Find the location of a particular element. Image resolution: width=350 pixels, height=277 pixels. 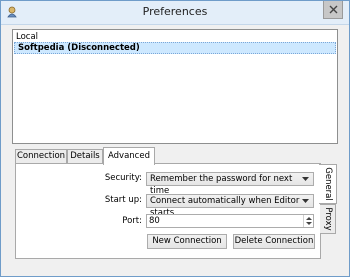

security-select: Remember the password for next time is located at coordinates (230, 184).